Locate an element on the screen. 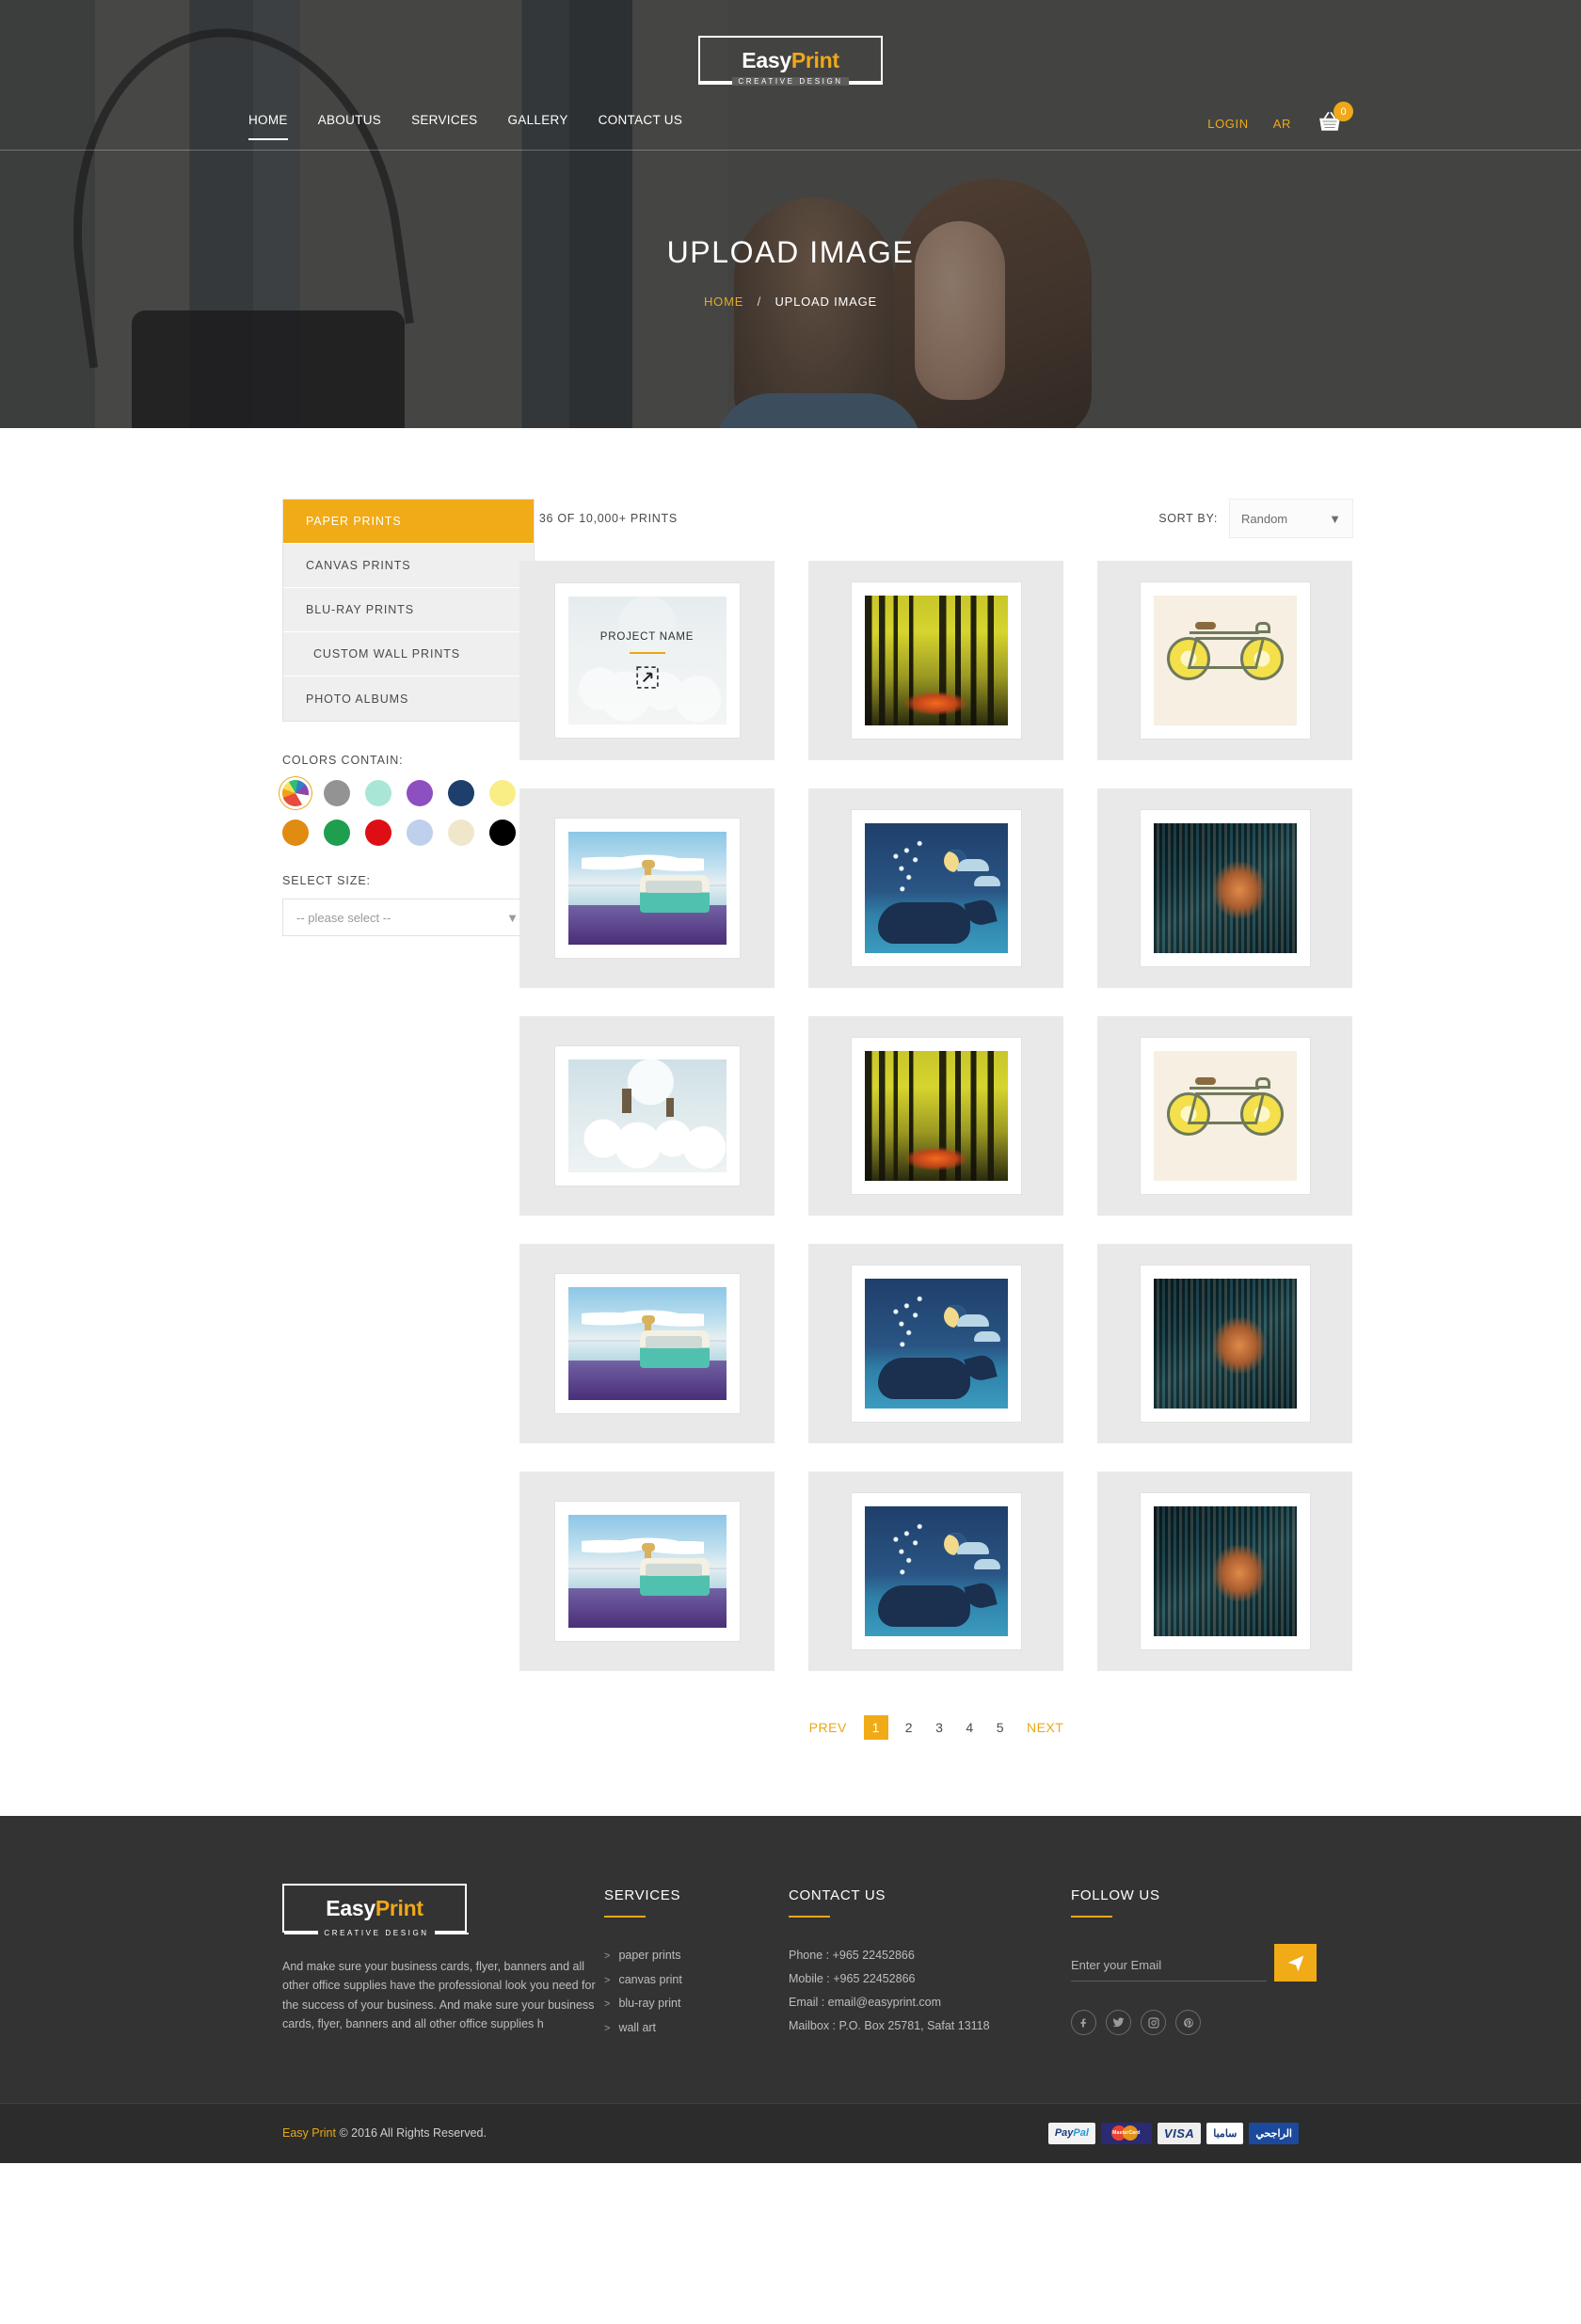 The image size is (1581, 2324). artwork-clouds-ships is located at coordinates (647, 1115).